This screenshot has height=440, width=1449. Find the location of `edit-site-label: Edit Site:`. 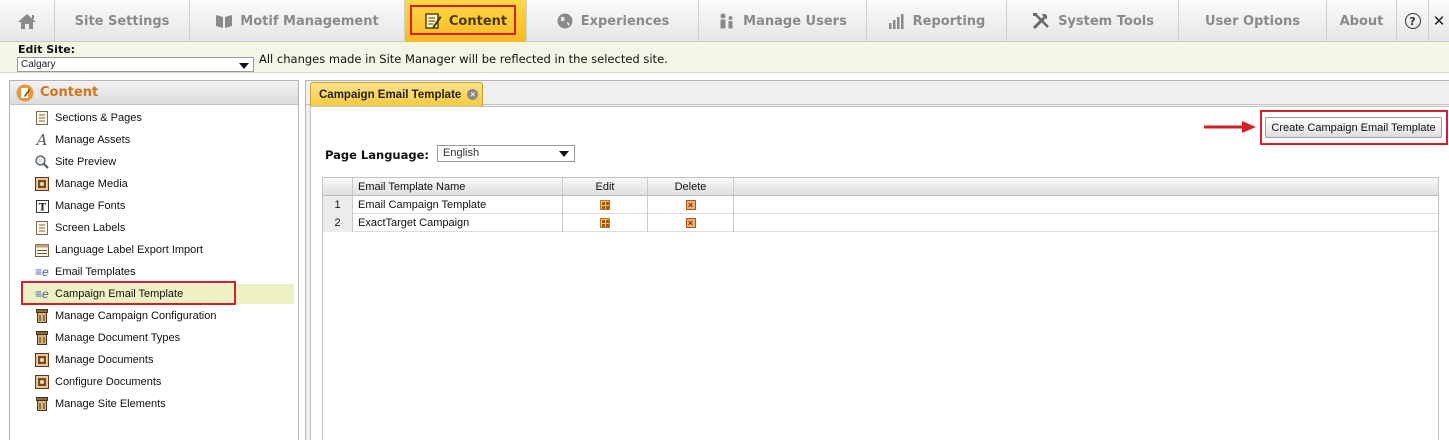

edit-site-label: Edit Site: is located at coordinates (47, 49).